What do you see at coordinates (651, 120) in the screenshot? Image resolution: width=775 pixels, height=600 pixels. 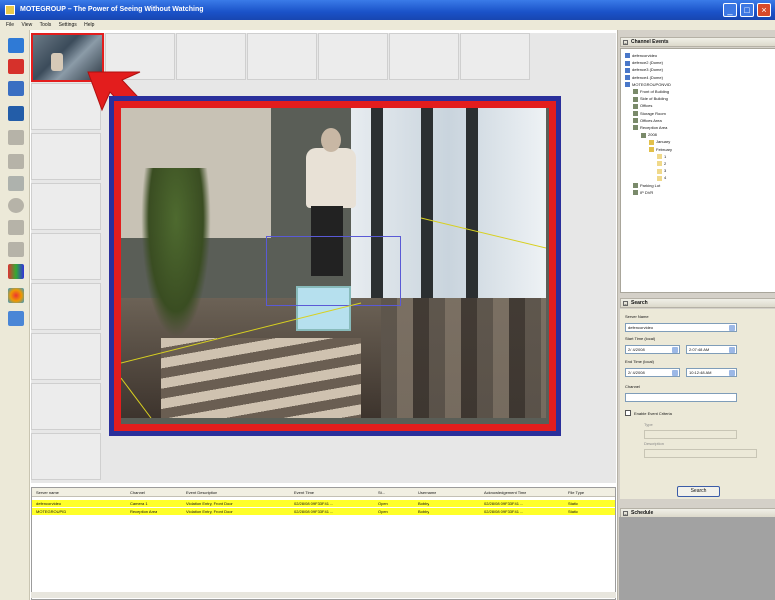 I see `tree-item-label: Offices Area` at bounding box center [651, 120].